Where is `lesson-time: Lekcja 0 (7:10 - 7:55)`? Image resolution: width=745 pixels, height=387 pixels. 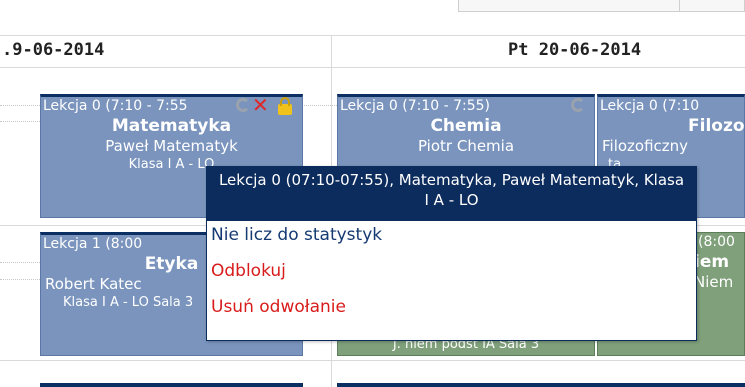 lesson-time: Lekcja 0 (7:10 - 7:55) is located at coordinates (415, 106).